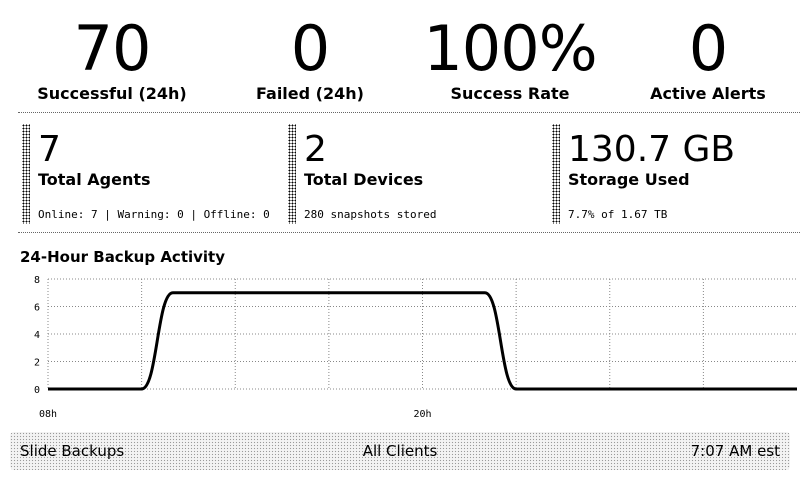 The image size is (800, 480). I want to click on card-devices-value: 2, so click(315, 149).